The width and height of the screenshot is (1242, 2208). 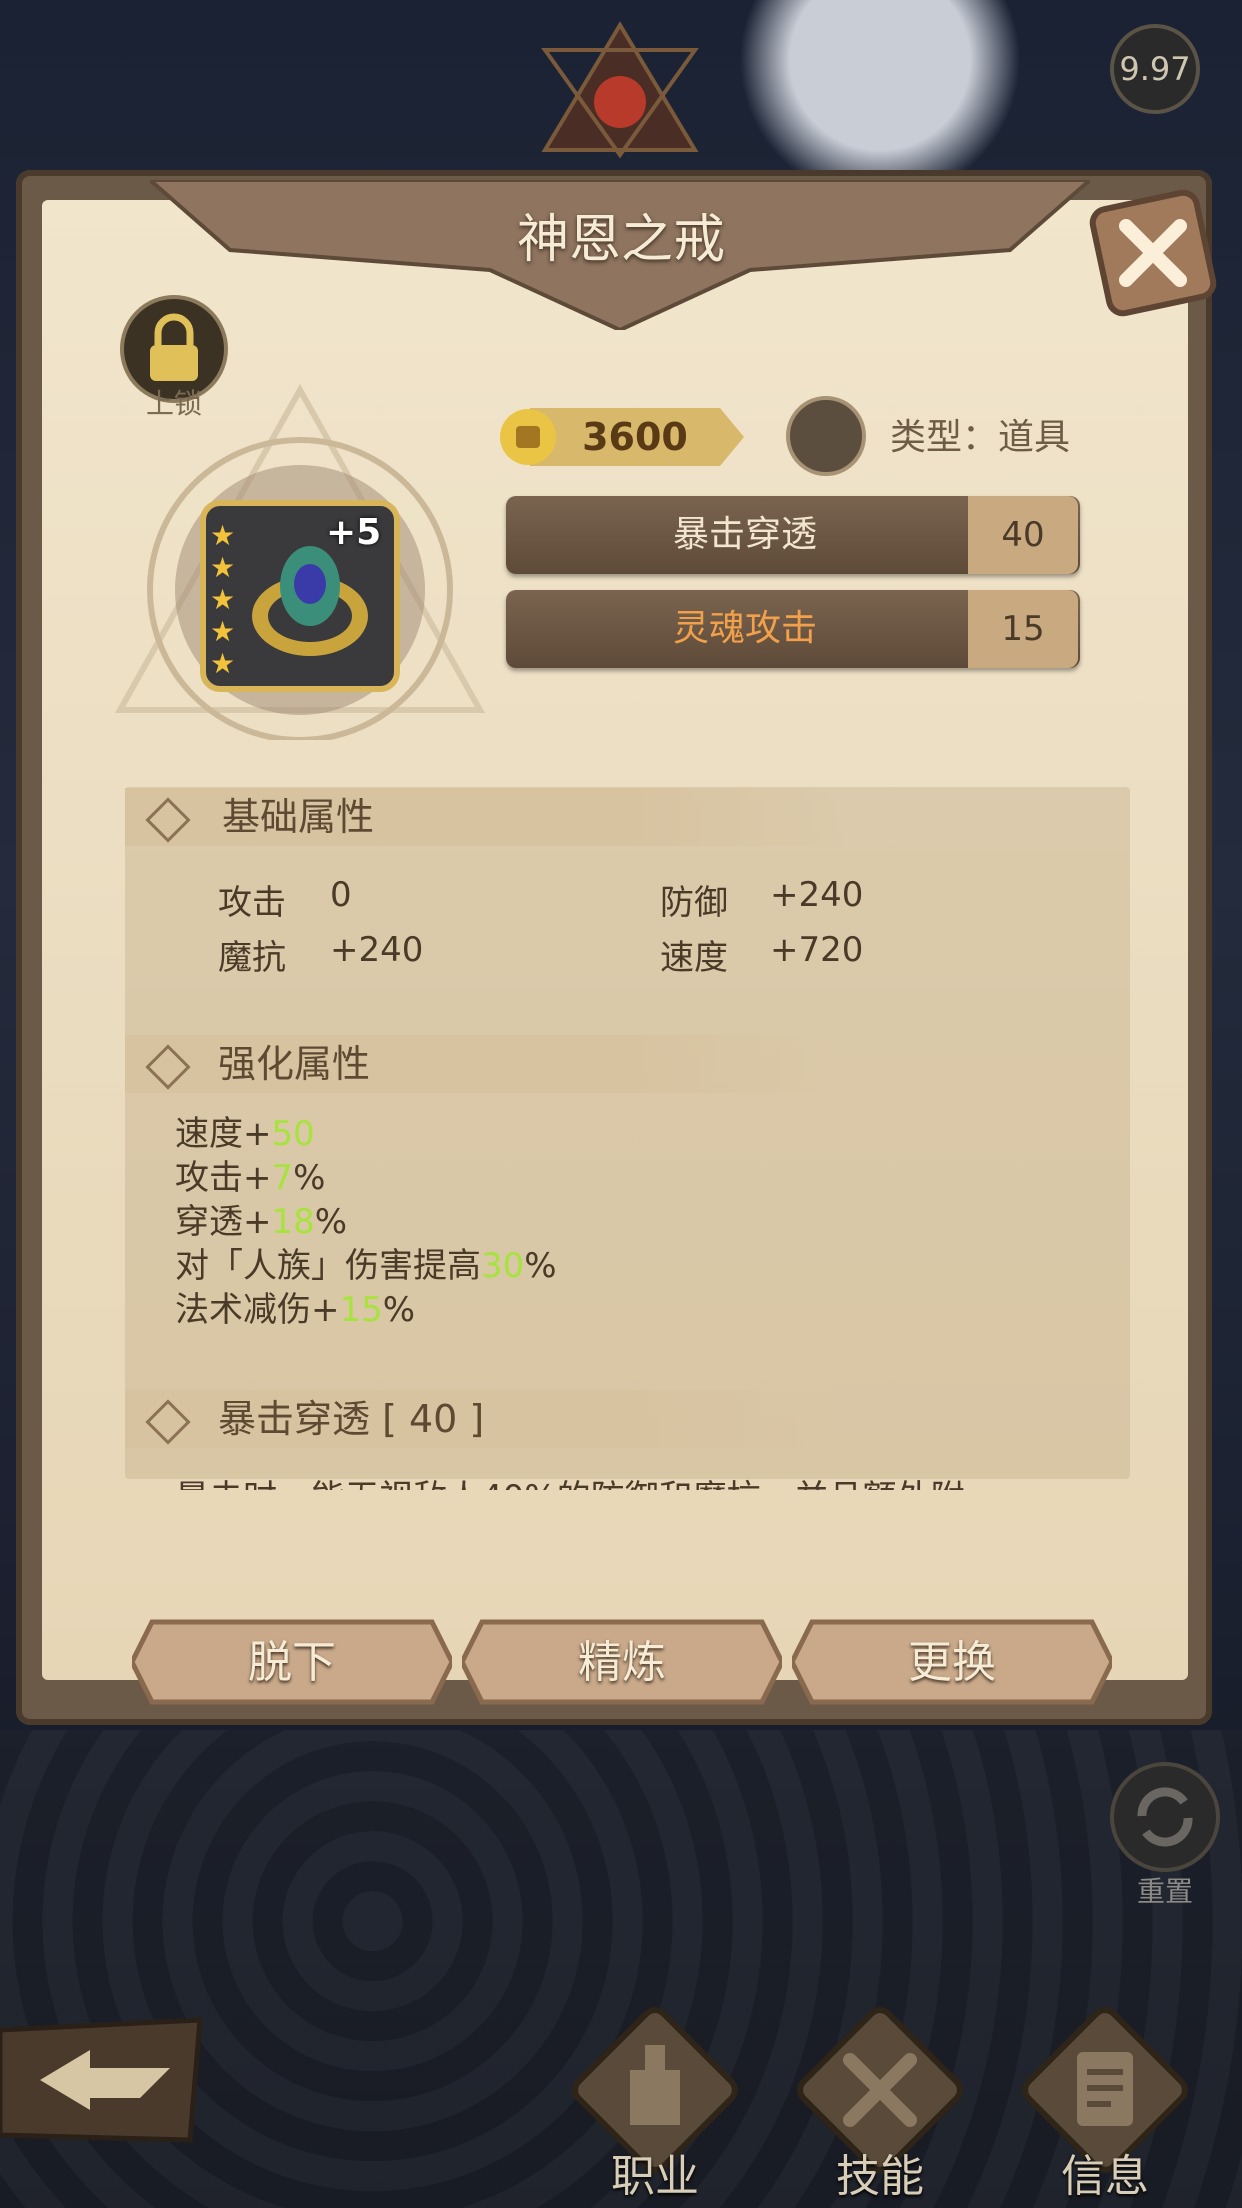 I want to click on item-title: 神恩之戒, so click(x=620, y=240).